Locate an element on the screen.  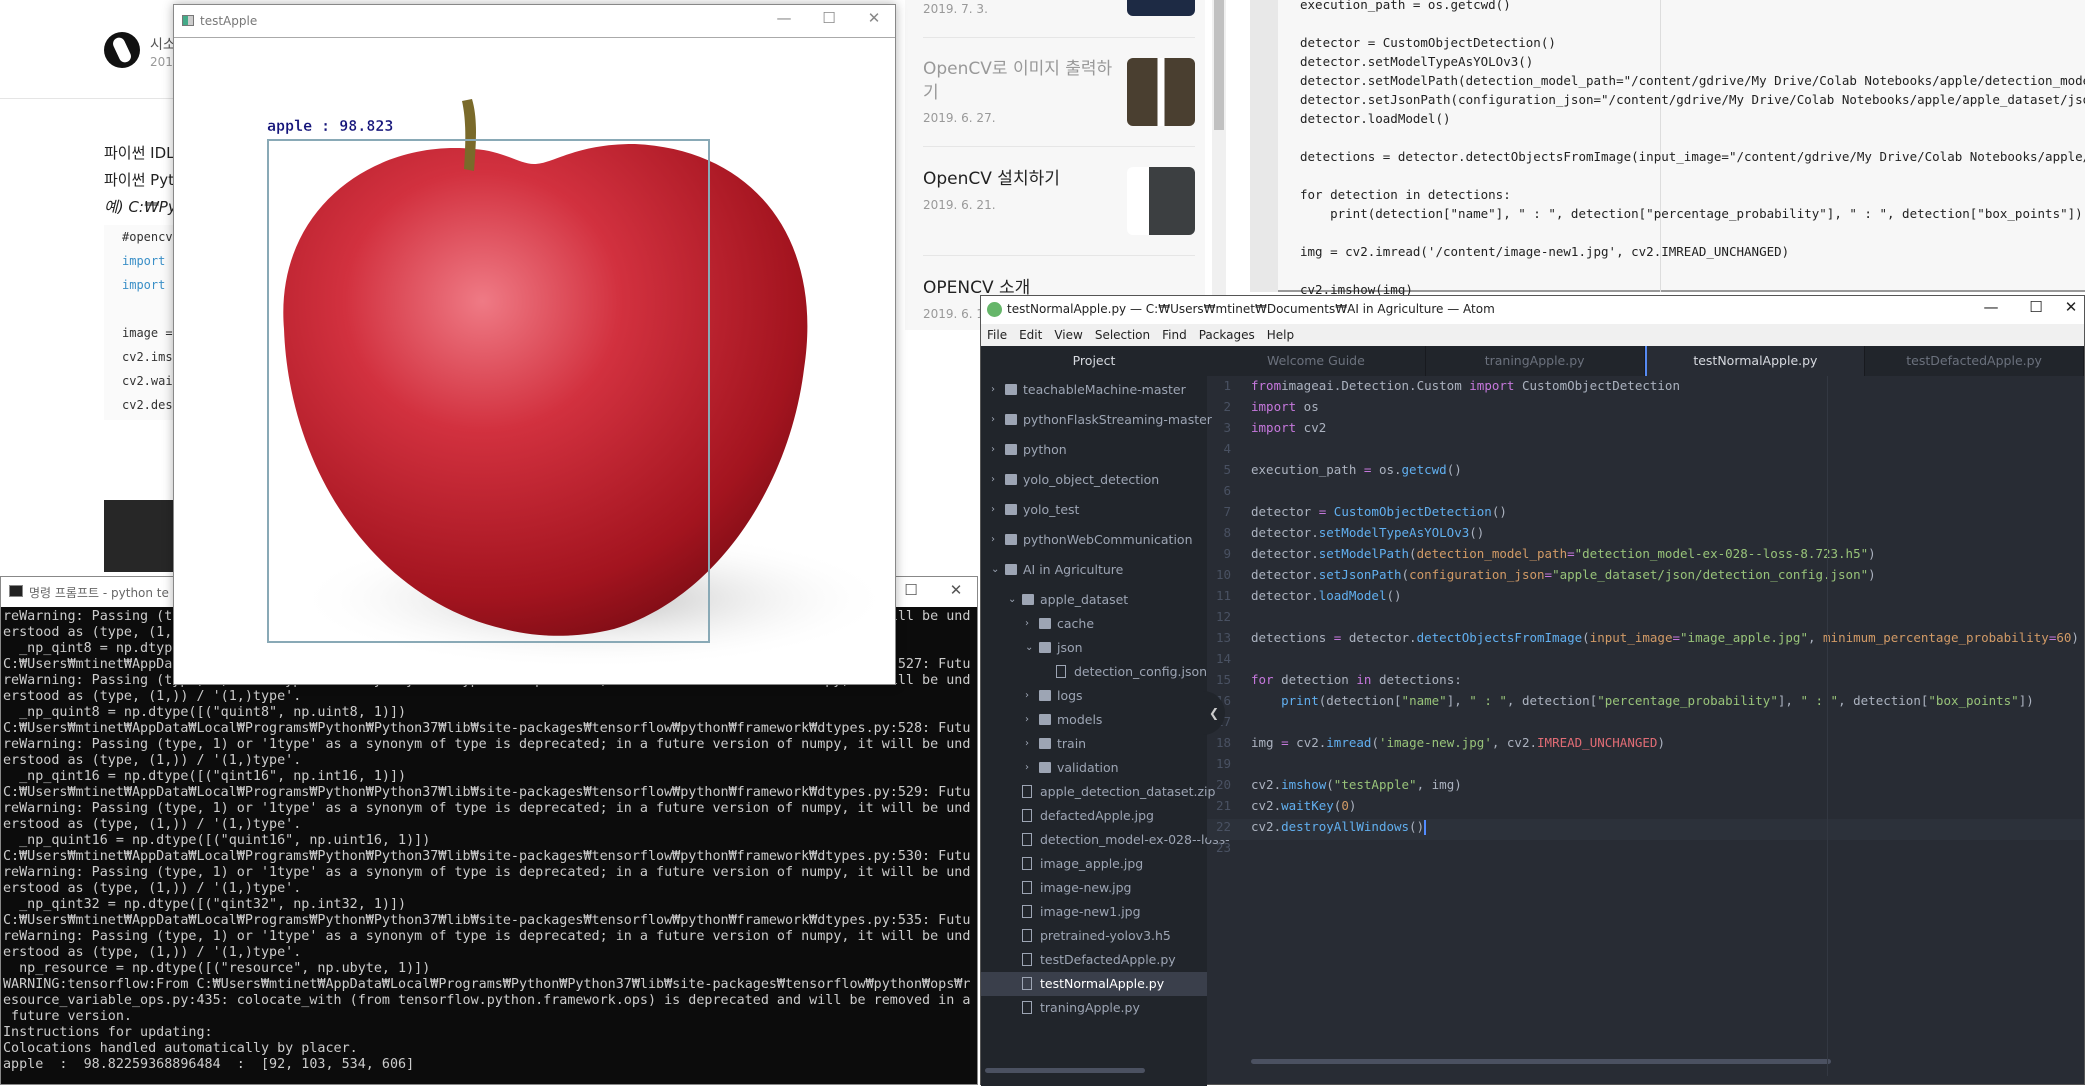
tree-file: traningApple.py is located at coordinates (1094, 1008).